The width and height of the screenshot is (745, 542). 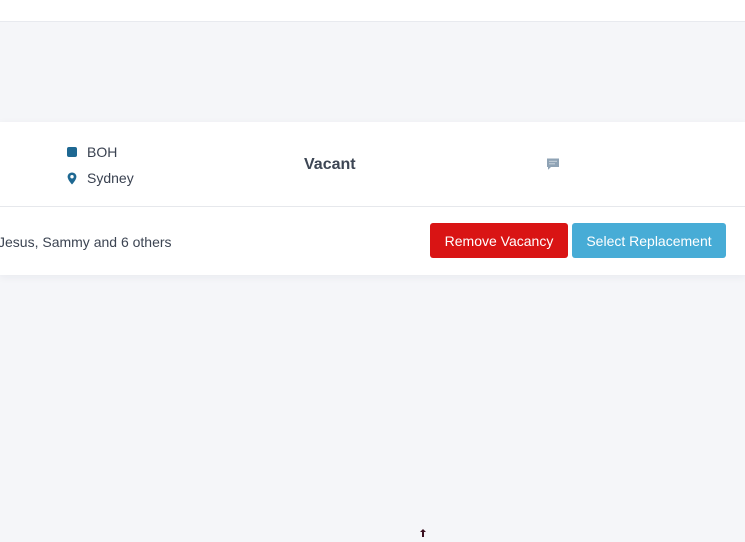 What do you see at coordinates (372, 11) in the screenshot?
I see `top-bar` at bounding box center [372, 11].